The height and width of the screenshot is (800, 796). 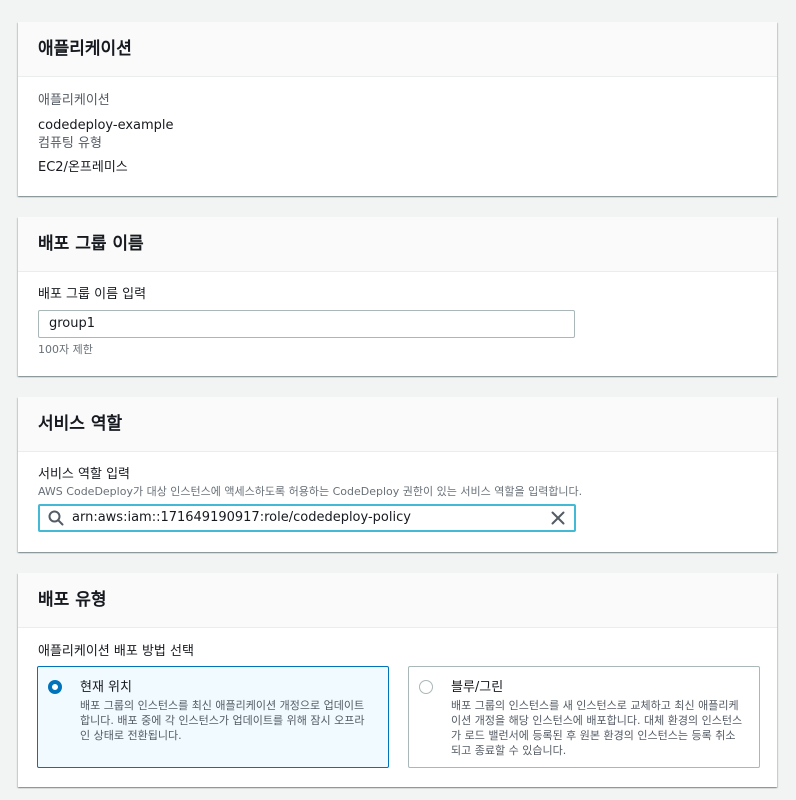 I want to click on application-label: 애플리케이션, so click(x=74, y=100).